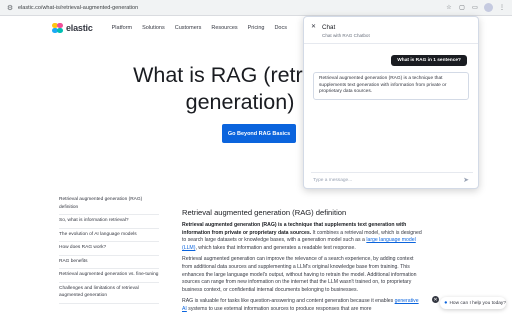 The height and width of the screenshot is (320, 512). What do you see at coordinates (446, 303) in the screenshot?
I see `chat-bubble-icon: ●` at bounding box center [446, 303].